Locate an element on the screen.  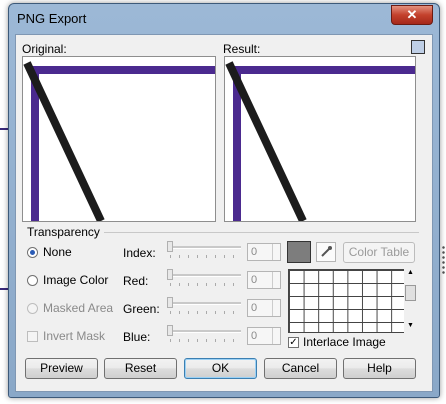
red-value: 0 is located at coordinates (254, 280).